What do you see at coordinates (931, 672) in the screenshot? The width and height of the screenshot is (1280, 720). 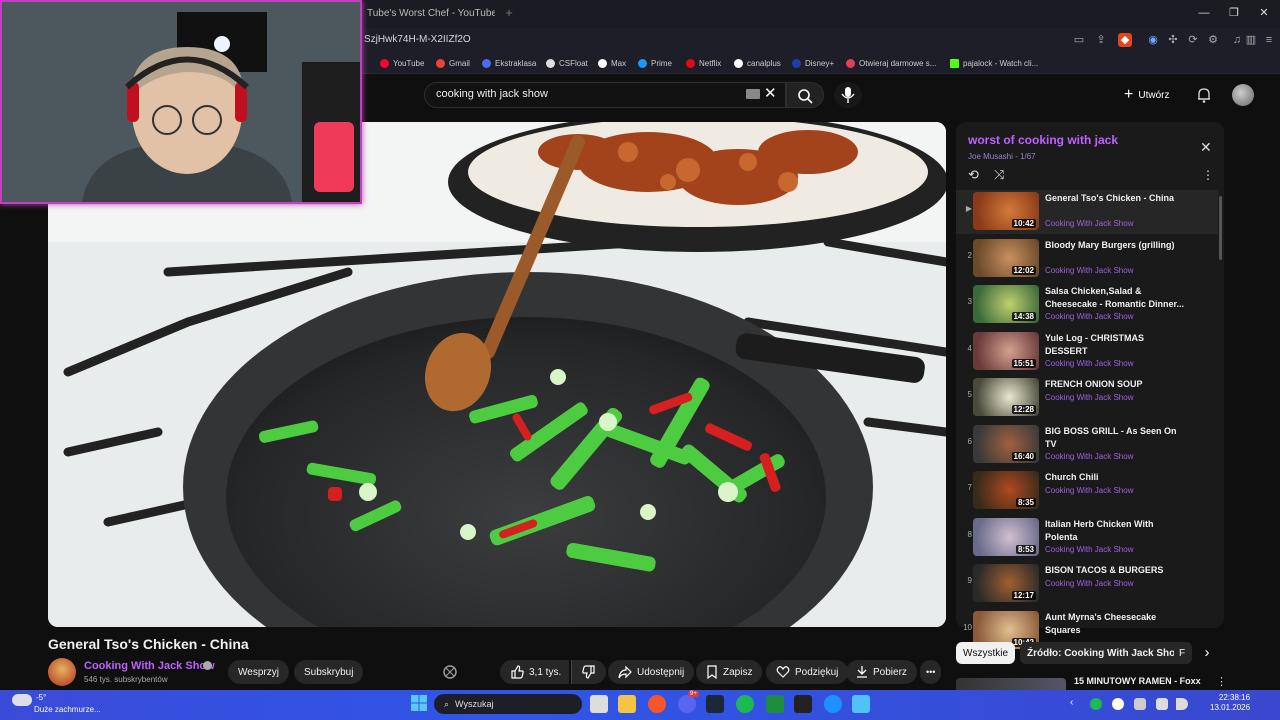 I see `more-actions-button: •••` at bounding box center [931, 672].